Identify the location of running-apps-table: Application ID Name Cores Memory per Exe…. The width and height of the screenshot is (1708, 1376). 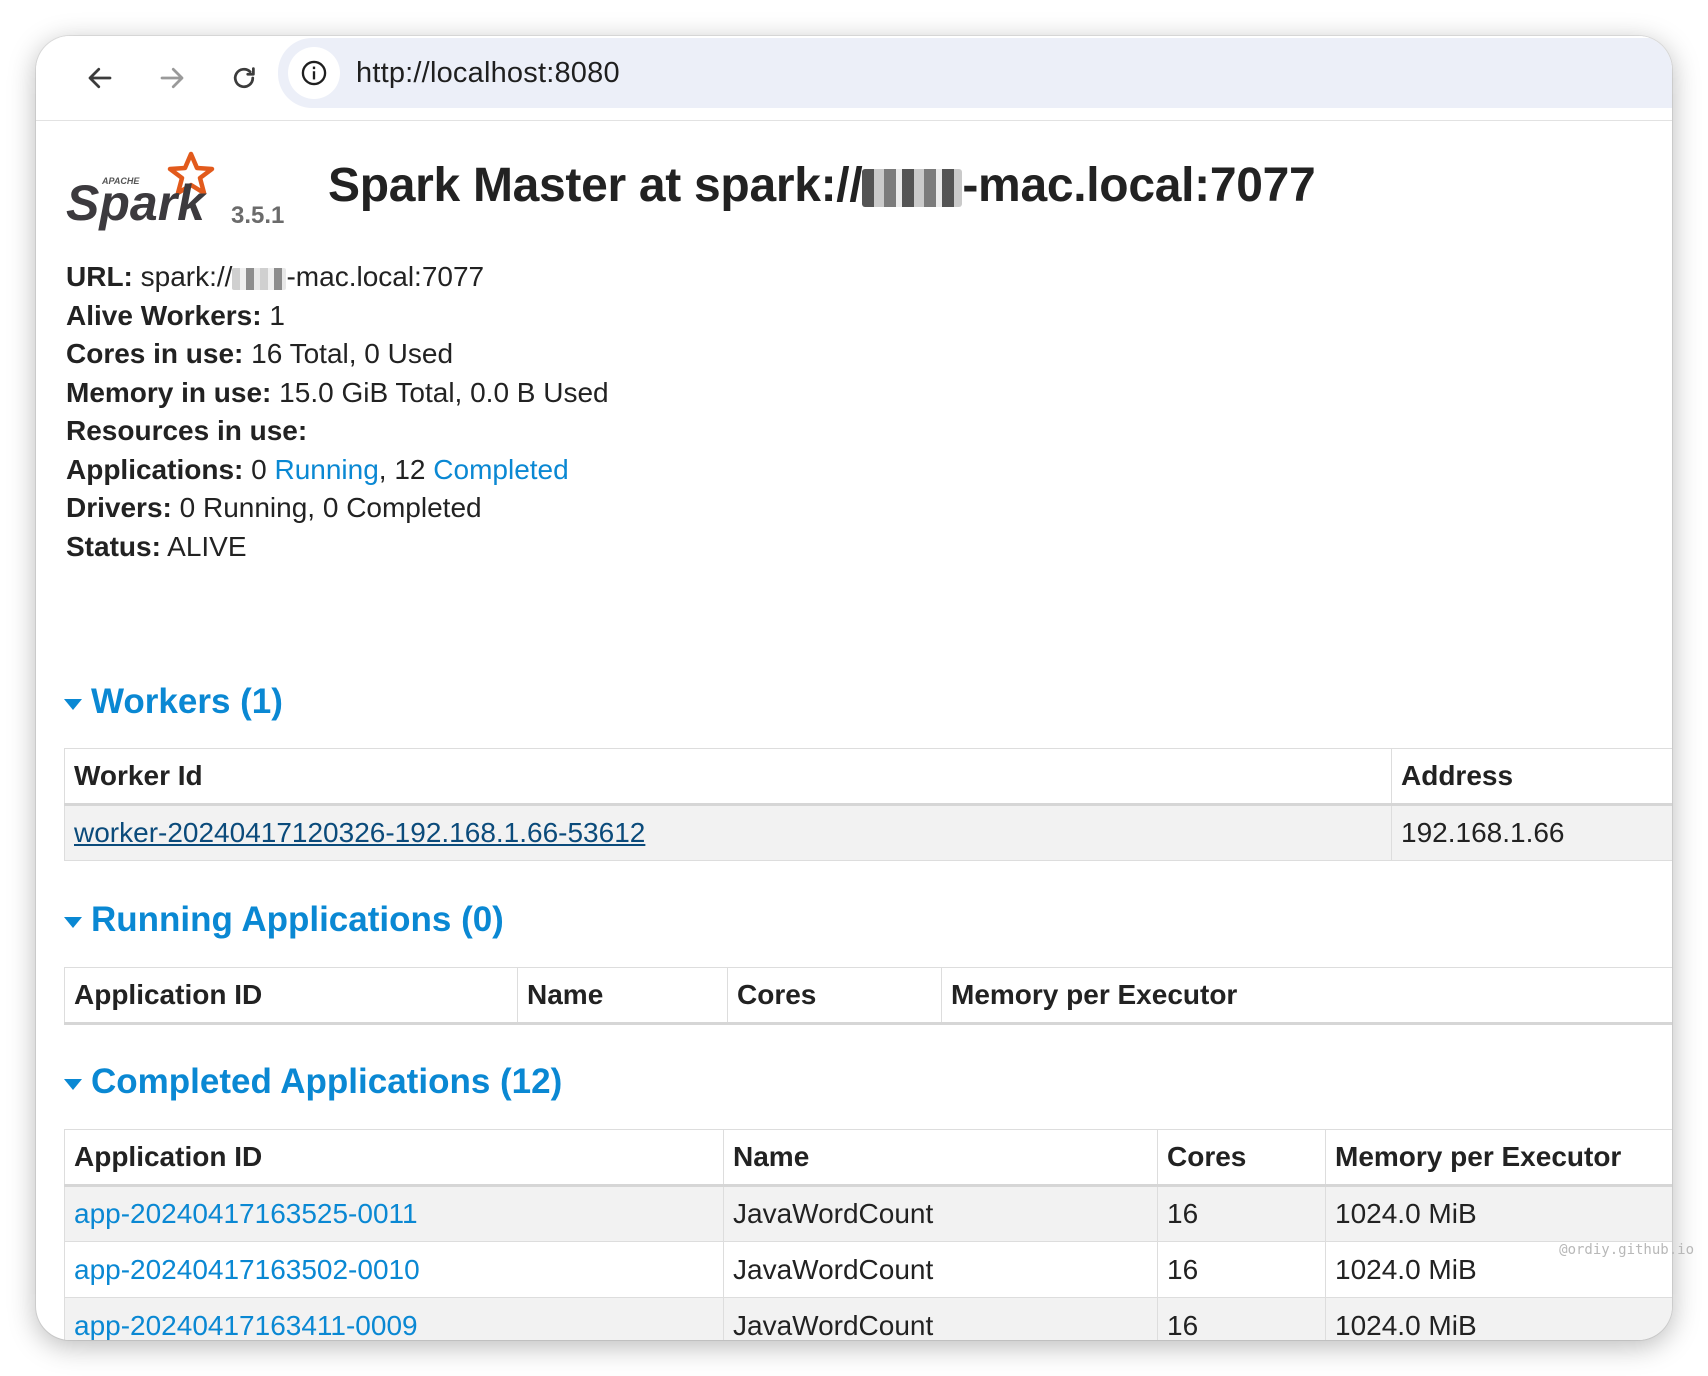
(868, 996).